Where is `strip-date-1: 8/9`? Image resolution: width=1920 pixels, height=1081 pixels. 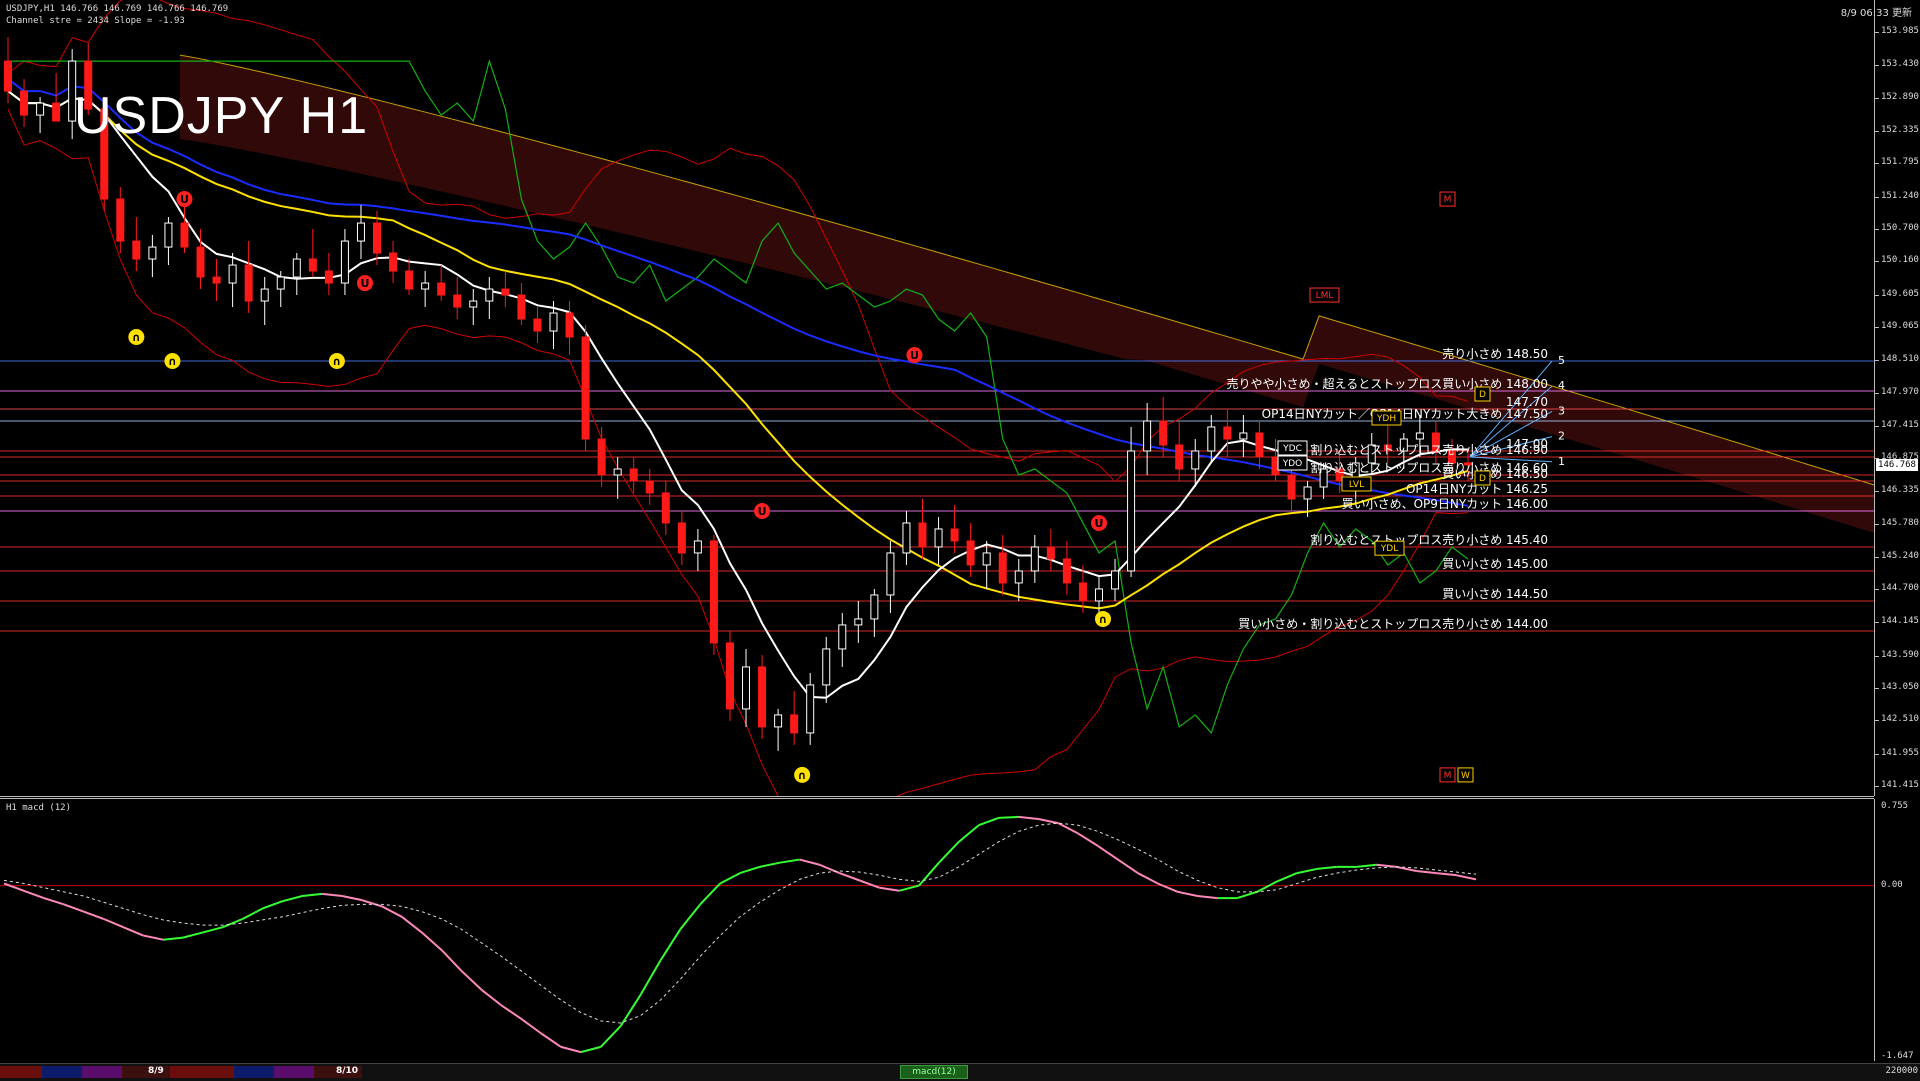 strip-date-1: 8/9 is located at coordinates (156, 1071).